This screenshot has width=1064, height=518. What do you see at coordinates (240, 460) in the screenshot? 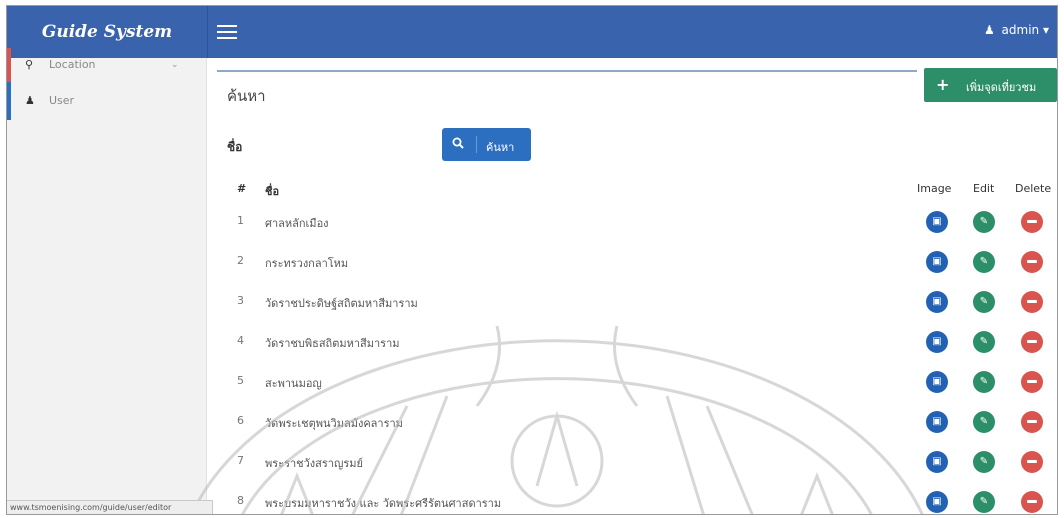
I see `row-number: 7` at bounding box center [240, 460].